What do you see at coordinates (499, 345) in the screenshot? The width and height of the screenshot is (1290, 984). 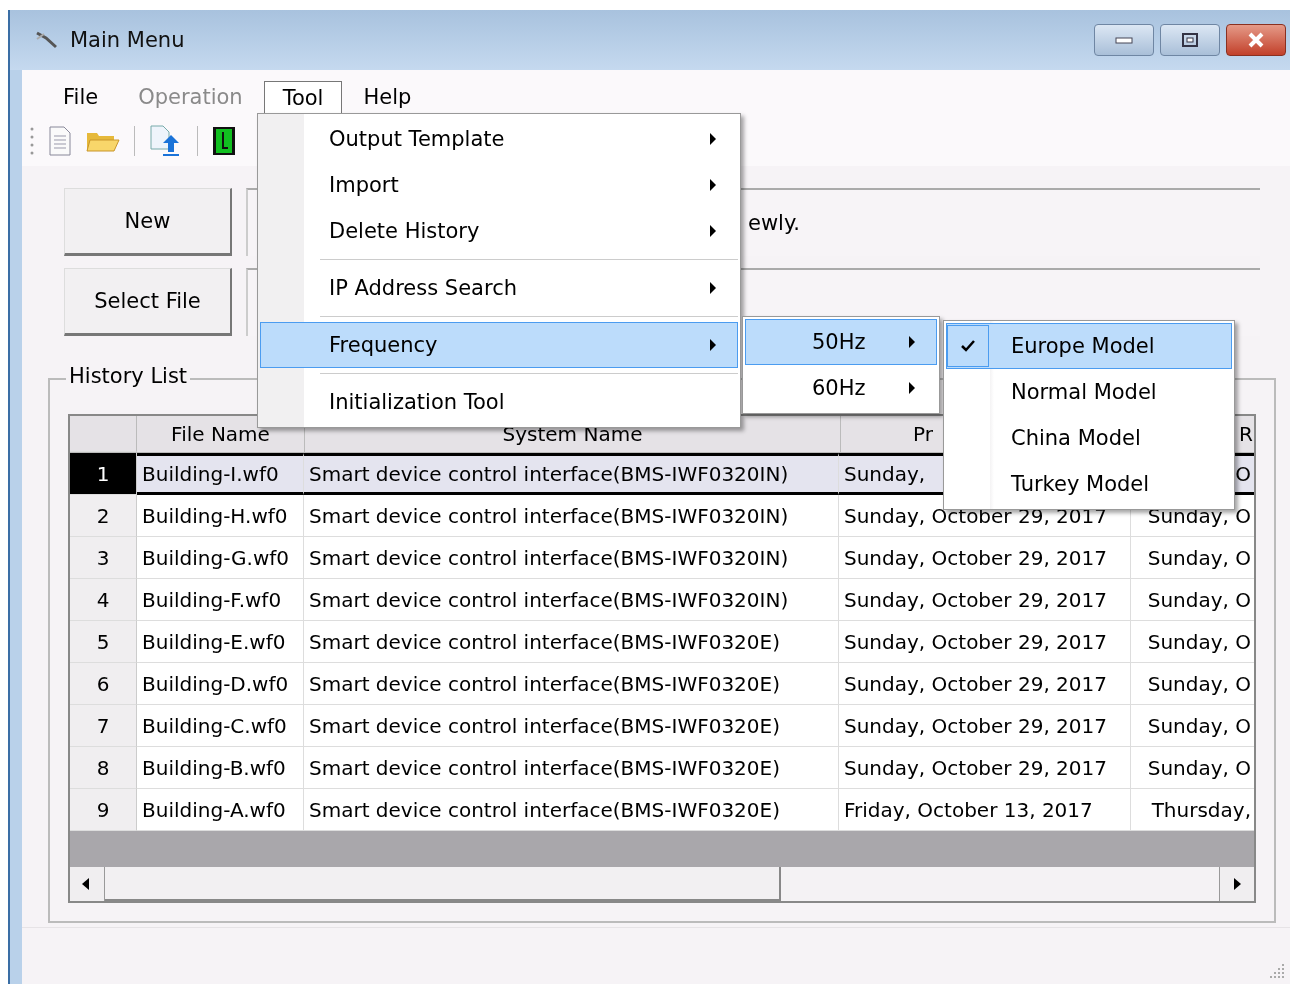 I see `menu-entry: Frequency` at bounding box center [499, 345].